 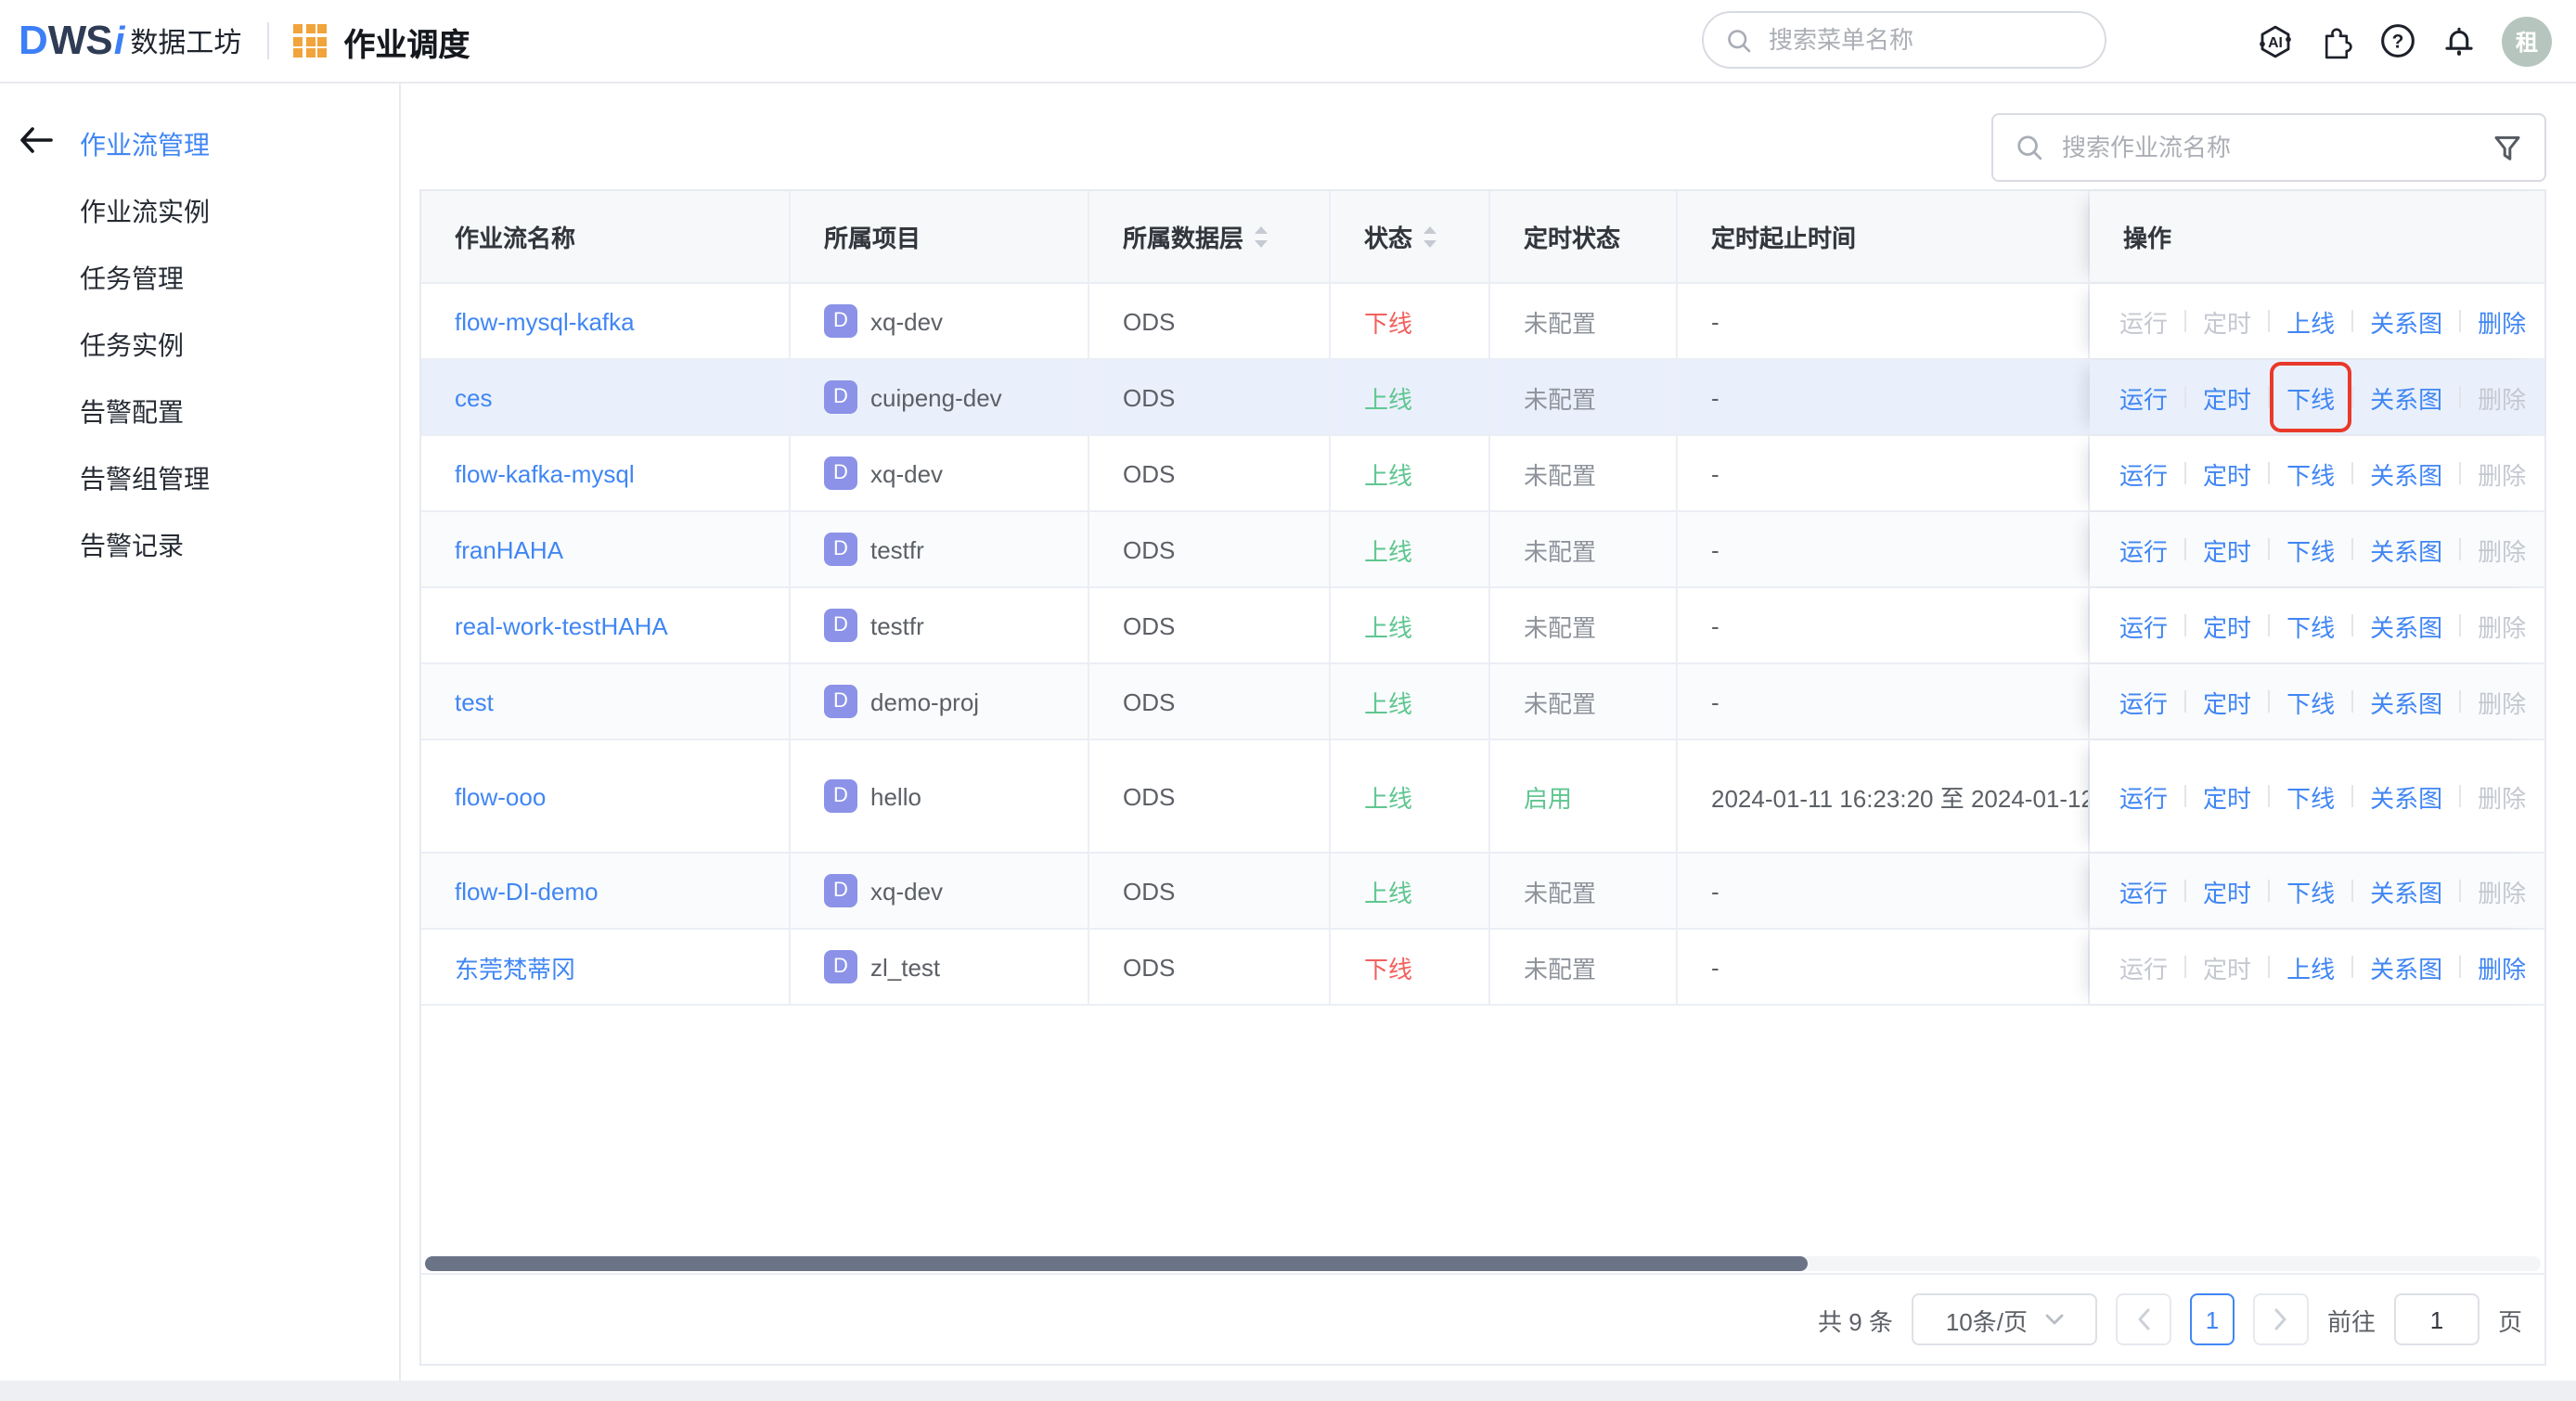 What do you see at coordinates (199, 545) in the screenshot?
I see `sidebar-item: 告警记录` at bounding box center [199, 545].